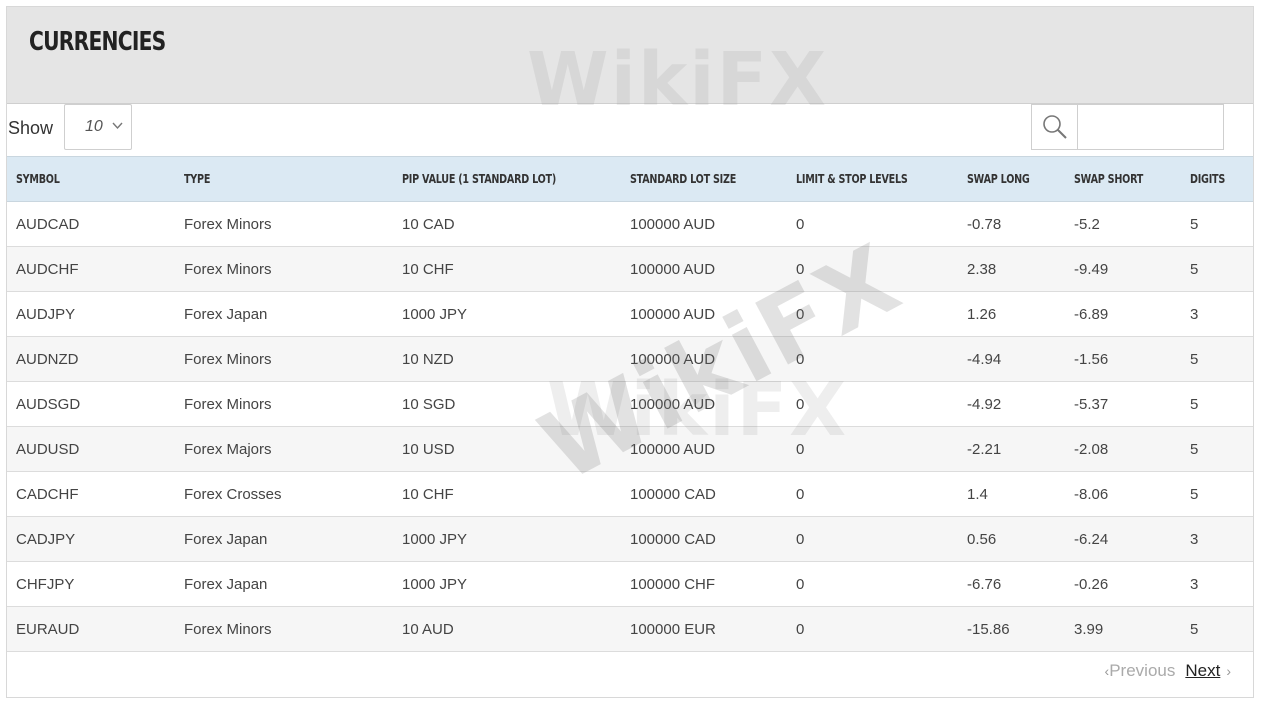 The width and height of the screenshot is (1268, 712). Describe the element at coordinates (91, 404) in the screenshot. I see `cell-symbol: AUDSGD` at that location.